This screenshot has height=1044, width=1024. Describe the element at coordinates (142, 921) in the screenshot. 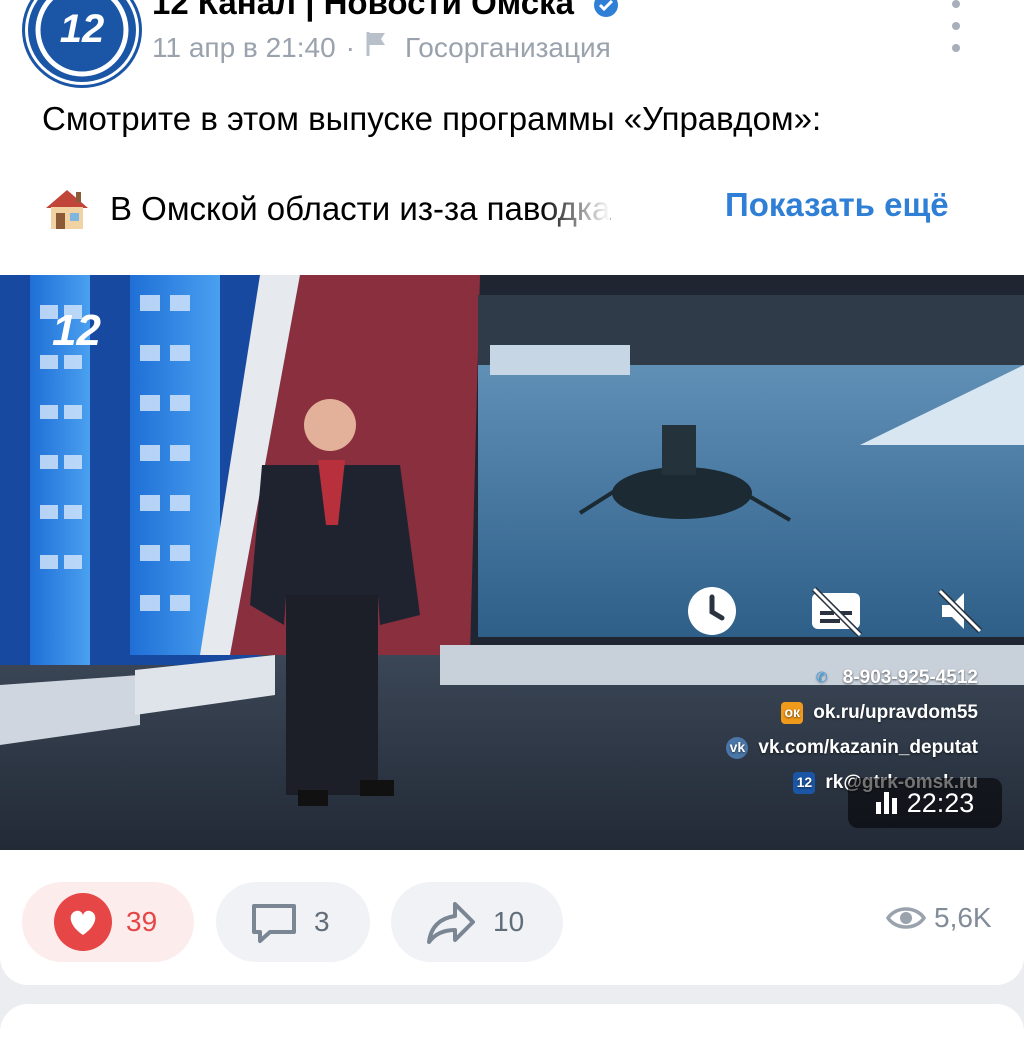

I see `like-count: 39` at that location.